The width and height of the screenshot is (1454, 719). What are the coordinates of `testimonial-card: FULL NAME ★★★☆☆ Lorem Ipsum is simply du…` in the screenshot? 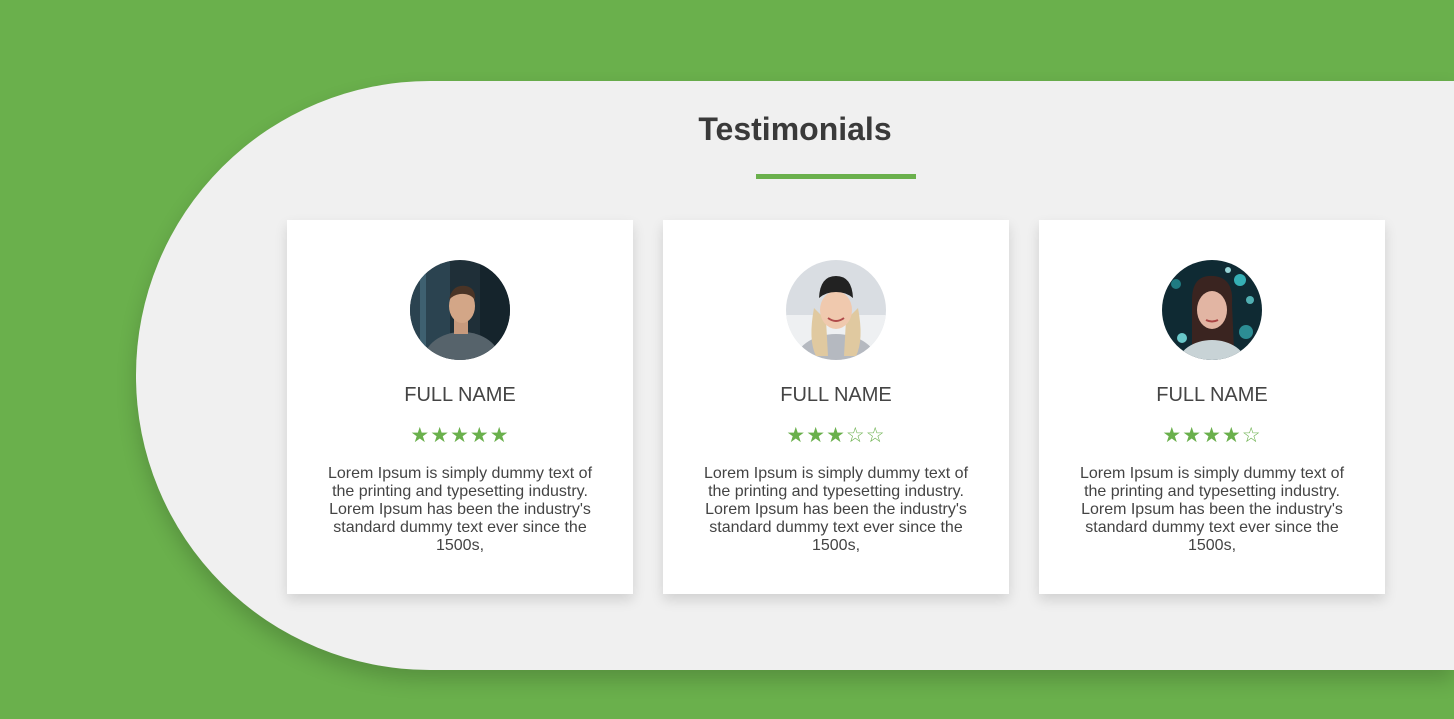 It's located at (836, 407).